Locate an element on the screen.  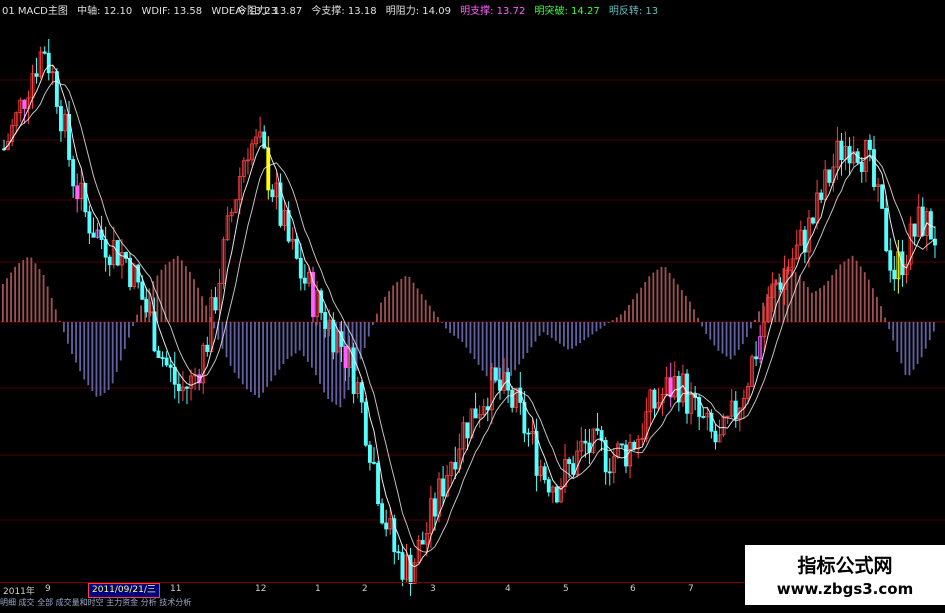
jin-zuli-value: 今阻力: 13.87 is located at coordinates (270, 11).